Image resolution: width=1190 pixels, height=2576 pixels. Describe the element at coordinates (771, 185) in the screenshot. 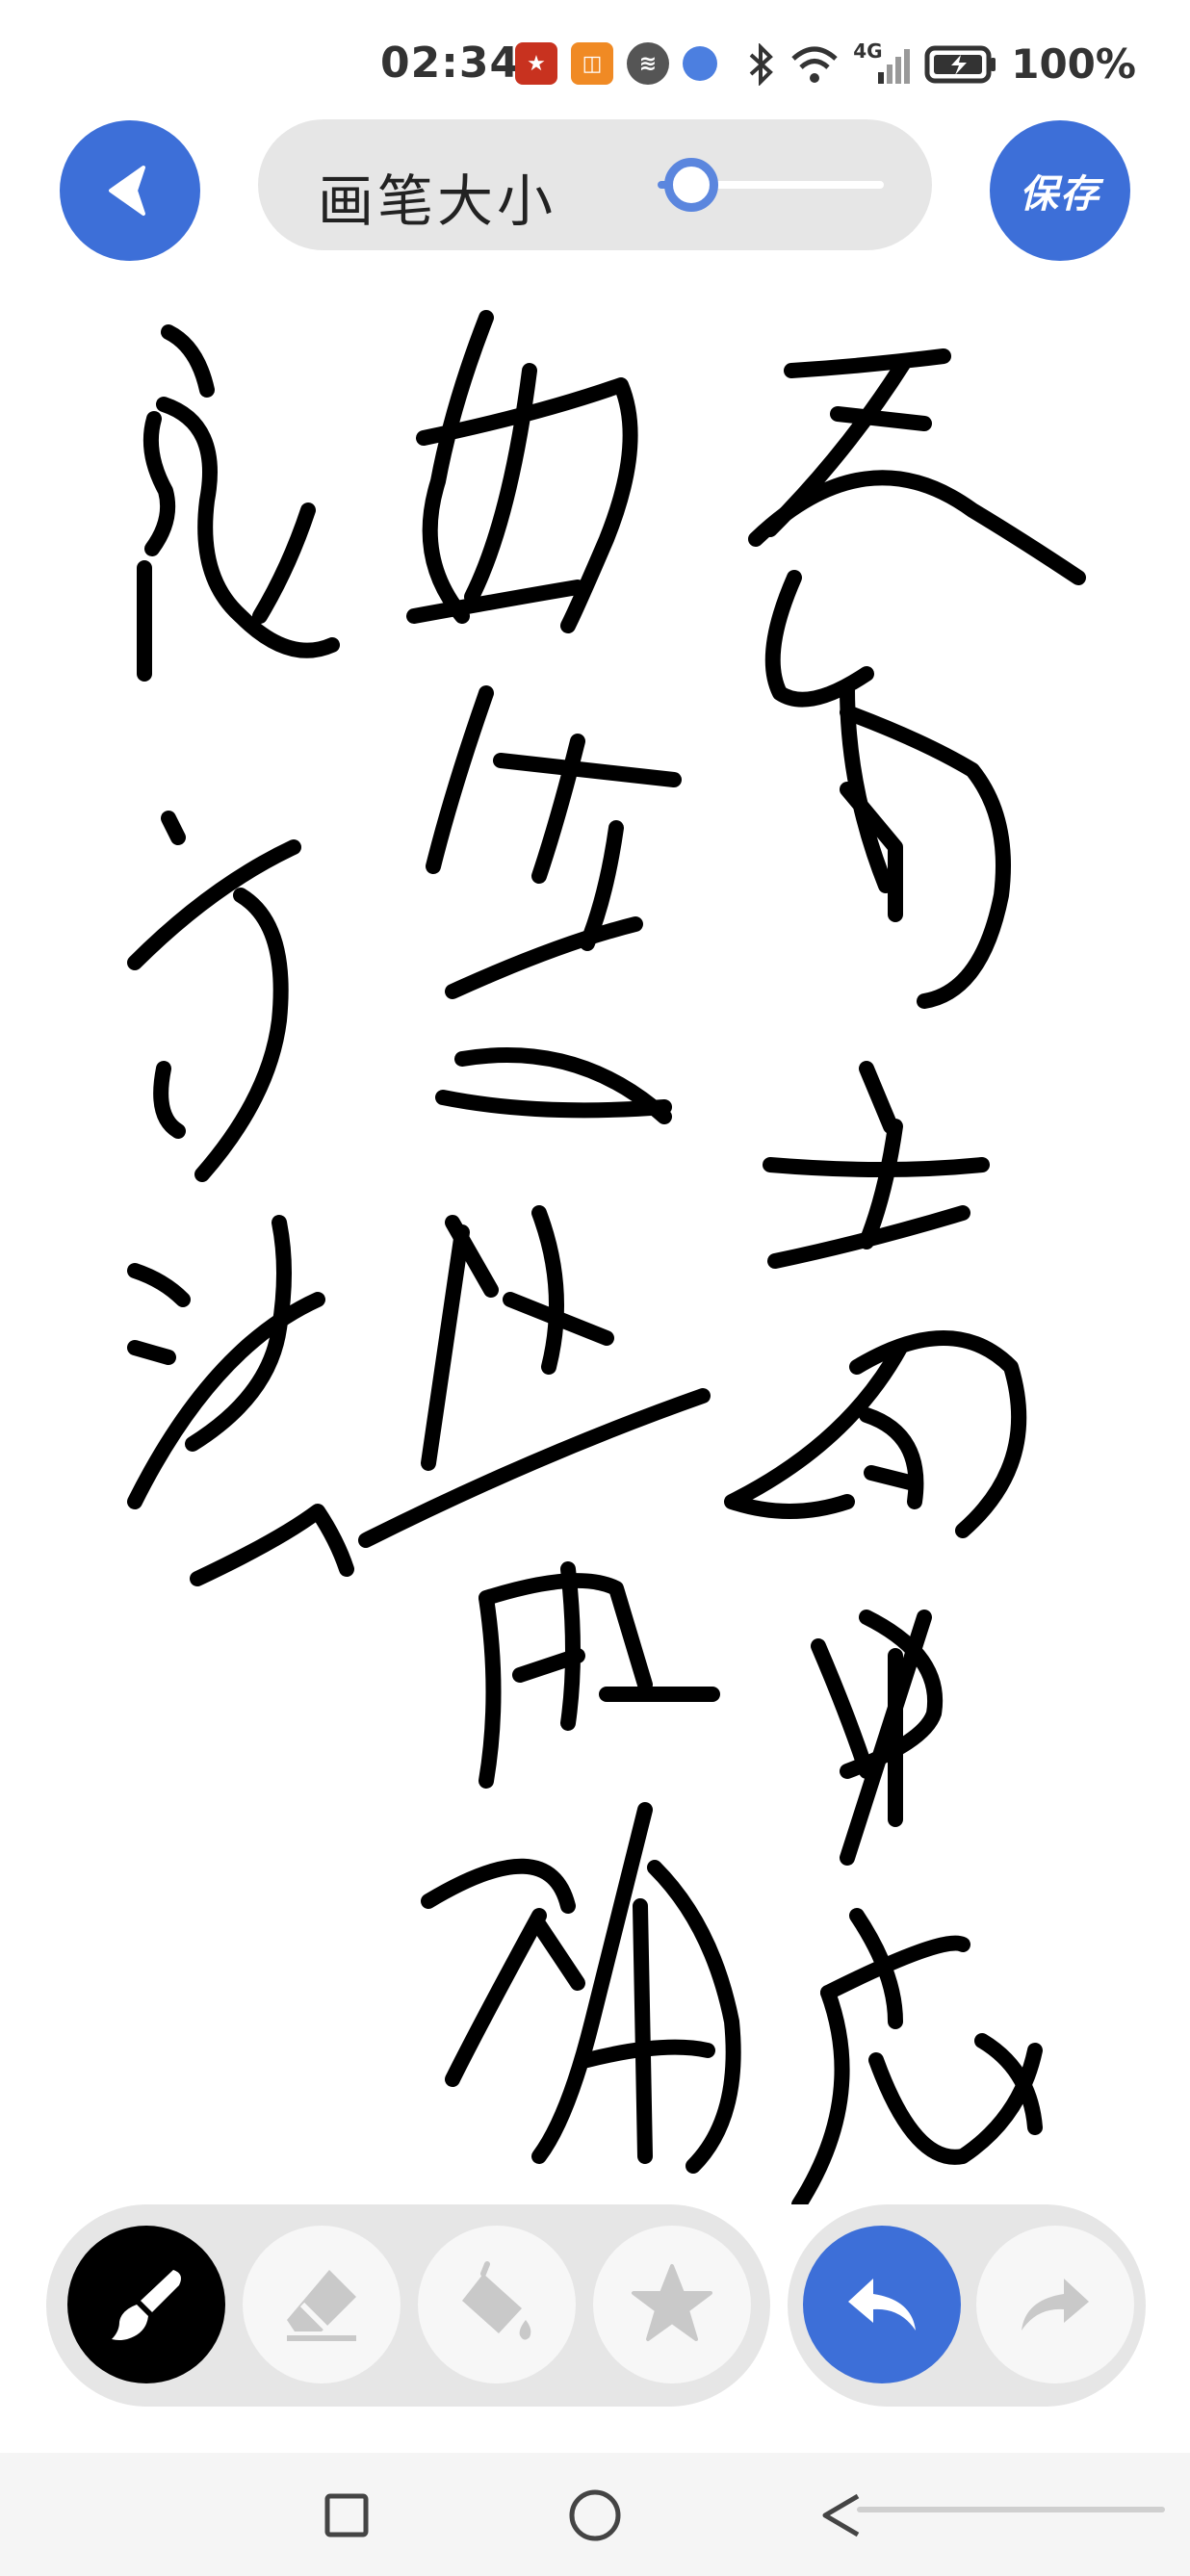

I see `brush-size-slider` at that location.